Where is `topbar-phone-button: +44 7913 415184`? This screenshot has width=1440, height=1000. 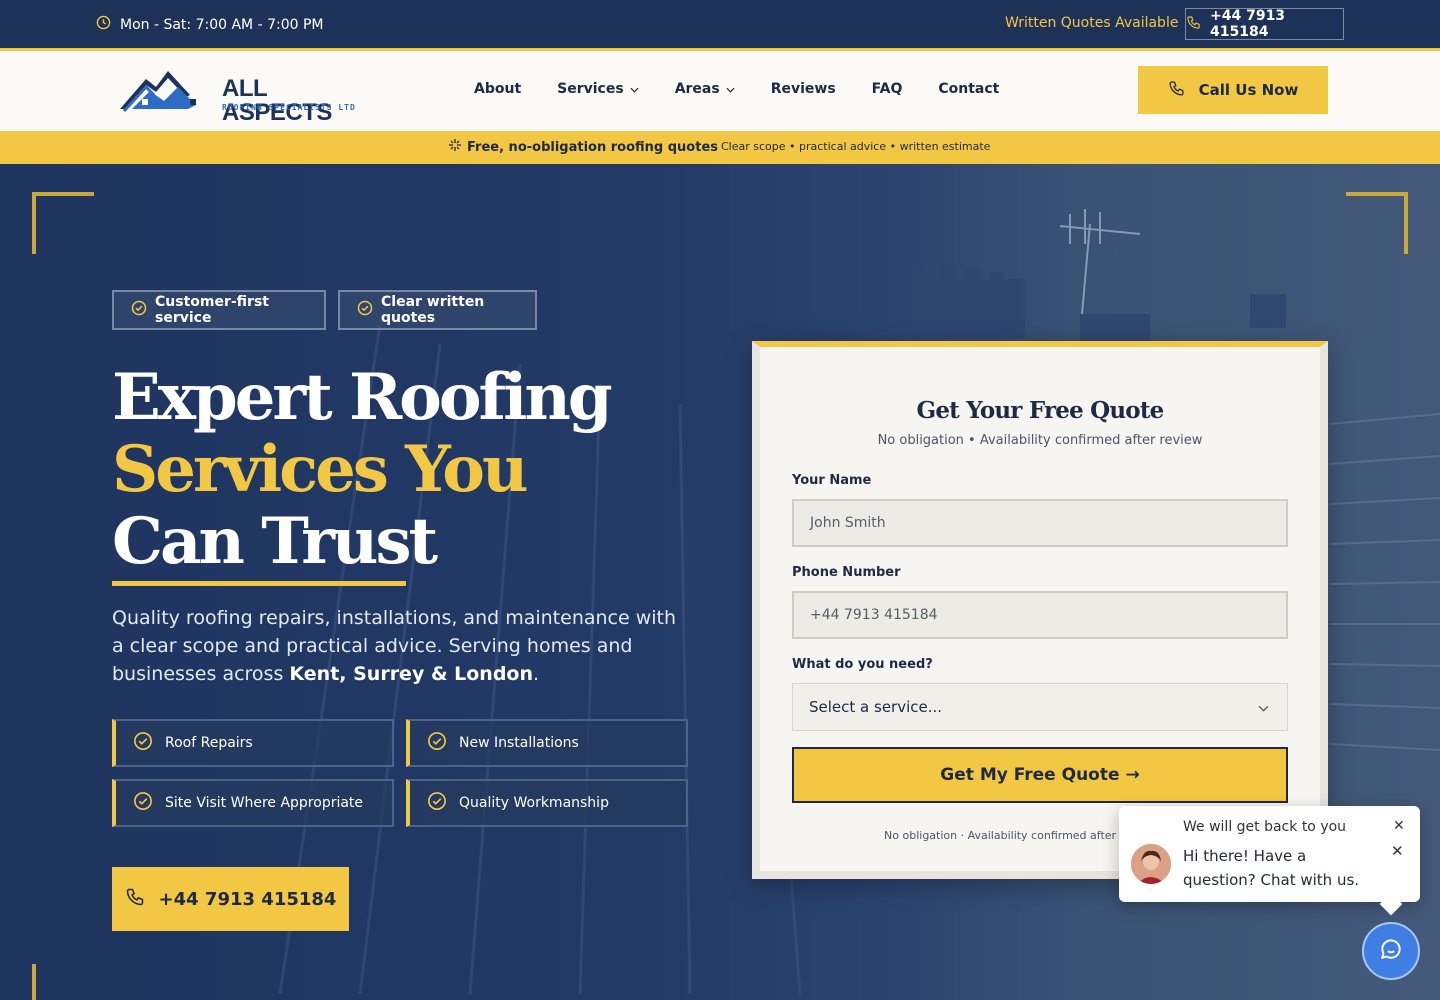
topbar-phone-button: +44 7913 415184 is located at coordinates (1264, 24).